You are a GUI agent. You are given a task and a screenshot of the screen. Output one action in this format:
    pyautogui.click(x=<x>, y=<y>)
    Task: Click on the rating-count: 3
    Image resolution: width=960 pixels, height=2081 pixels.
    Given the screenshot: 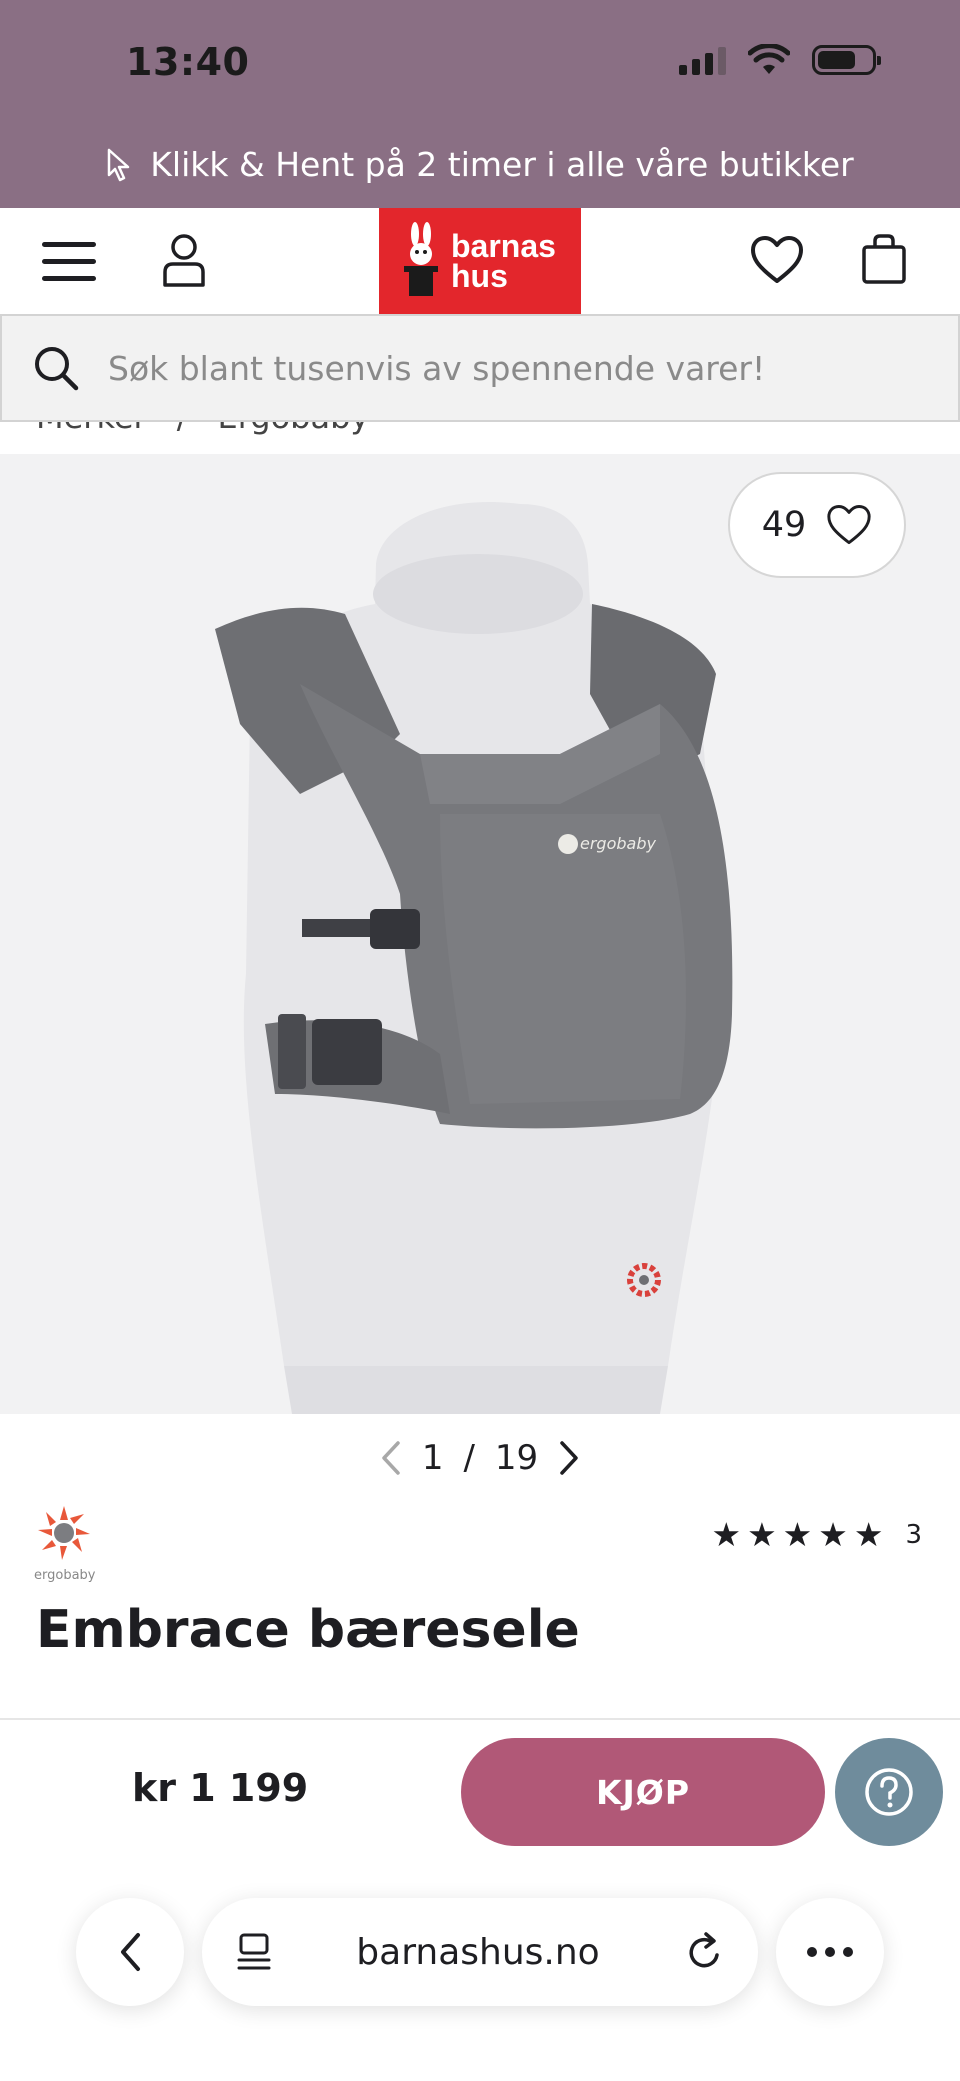 What is the action you would take?
    pyautogui.click(x=913, y=1534)
    